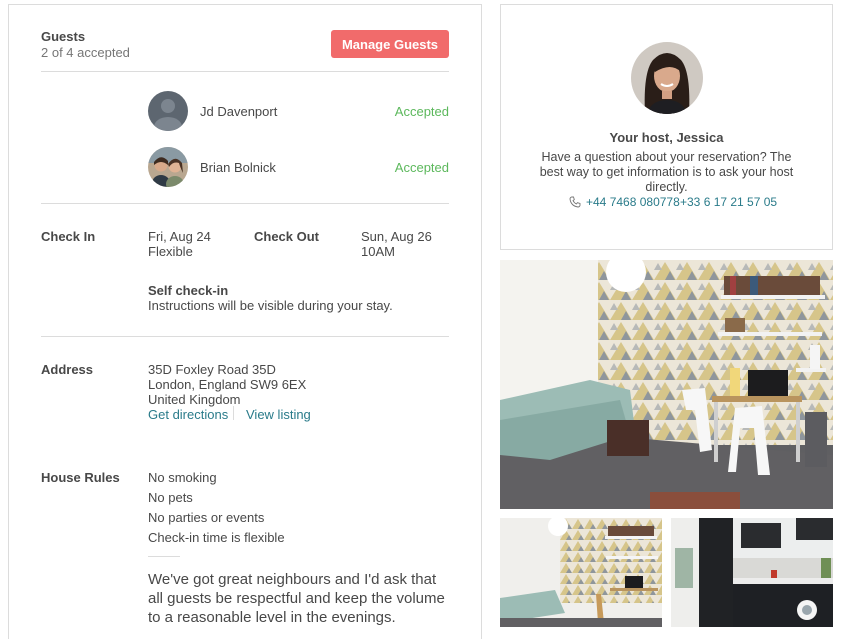 This screenshot has width=846, height=639. Describe the element at coordinates (633, 202) in the screenshot. I see `host-phone-link: +44 7468 080778` at that location.